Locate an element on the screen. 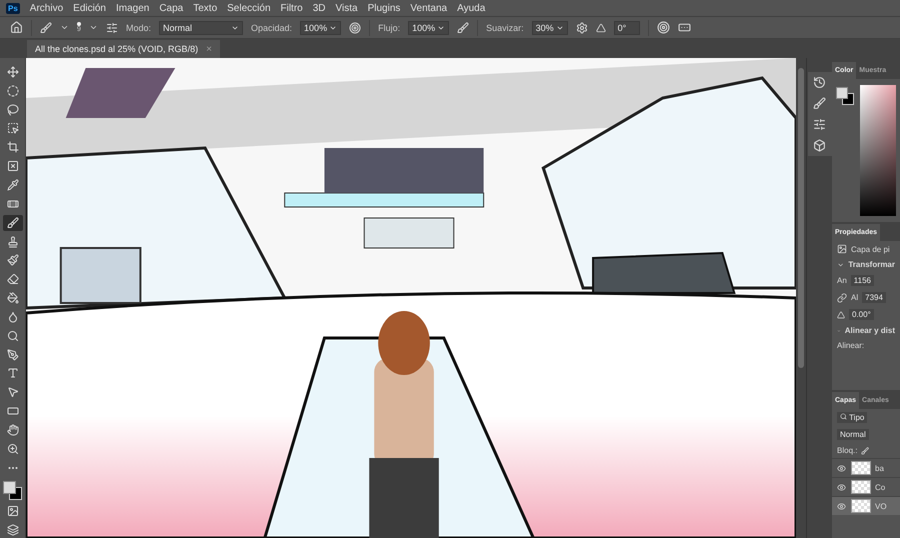  app-logo: Ps is located at coordinates (13, 8).